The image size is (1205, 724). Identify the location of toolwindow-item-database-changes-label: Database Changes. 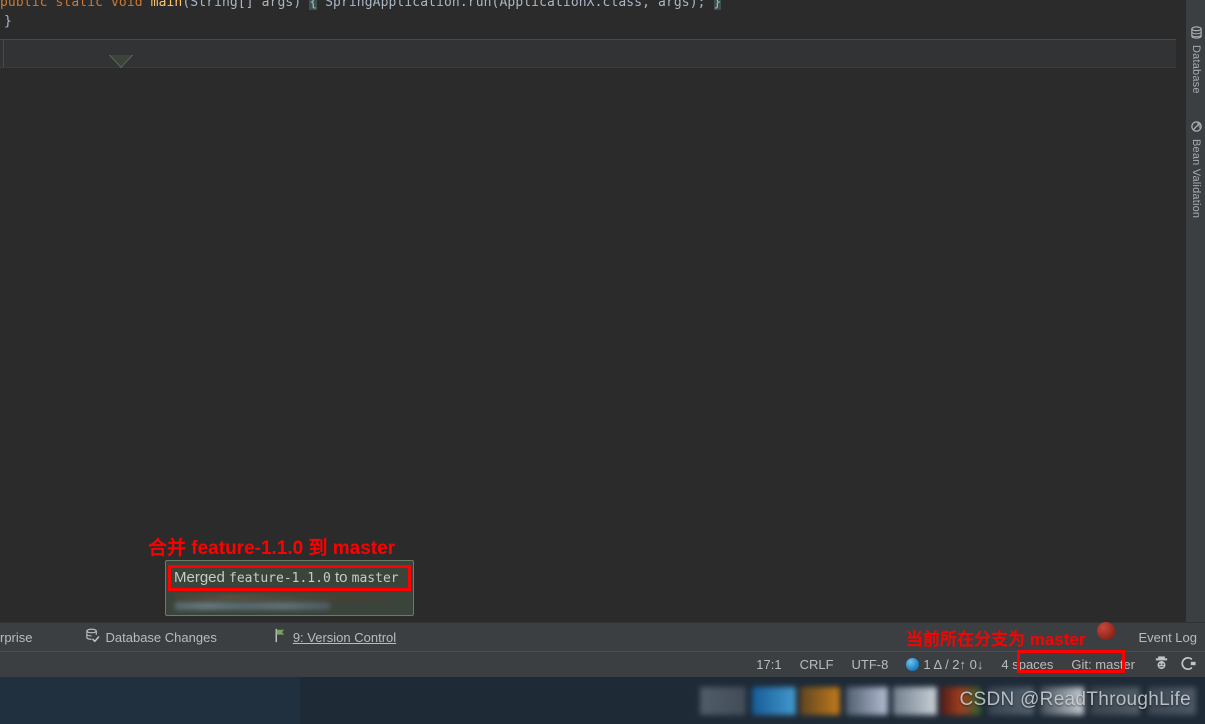
(161, 637).